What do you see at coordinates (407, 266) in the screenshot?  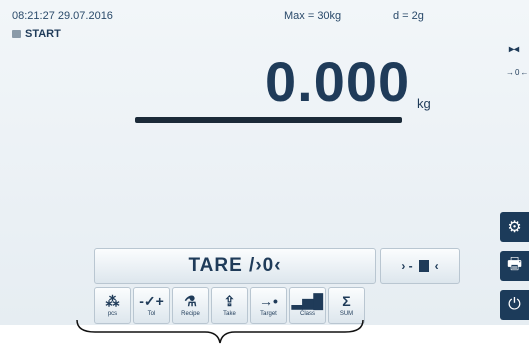 I see `zero-left-arrows-icon: › -` at bounding box center [407, 266].